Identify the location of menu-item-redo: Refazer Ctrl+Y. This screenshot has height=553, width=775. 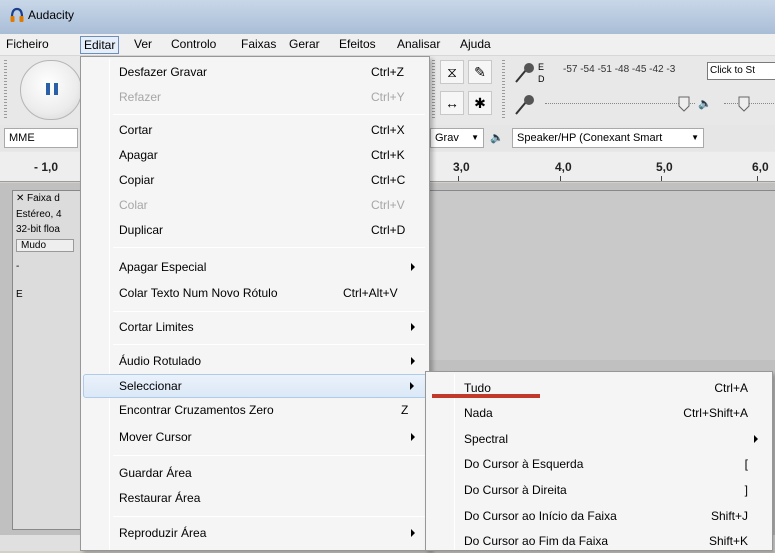
(255, 98).